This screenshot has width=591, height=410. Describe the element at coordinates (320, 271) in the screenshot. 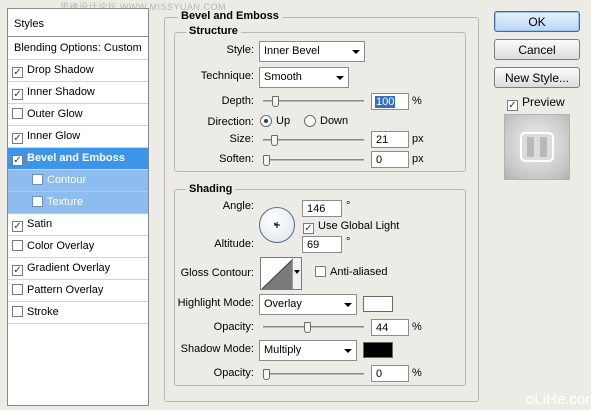

I see `anti-aliased-check` at that location.